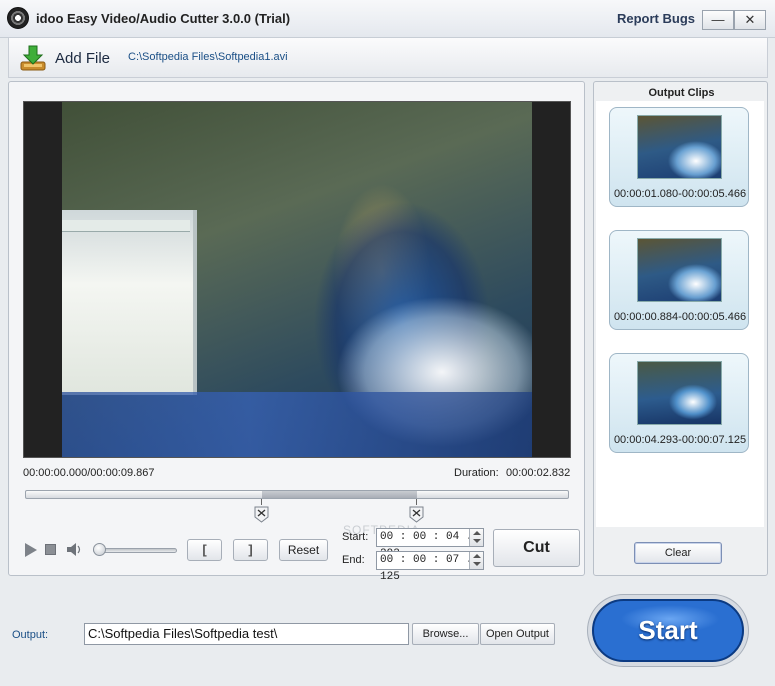 The width and height of the screenshot is (775, 686). Describe the element at coordinates (536, 548) in the screenshot. I see `cut-button: Cut` at that location.